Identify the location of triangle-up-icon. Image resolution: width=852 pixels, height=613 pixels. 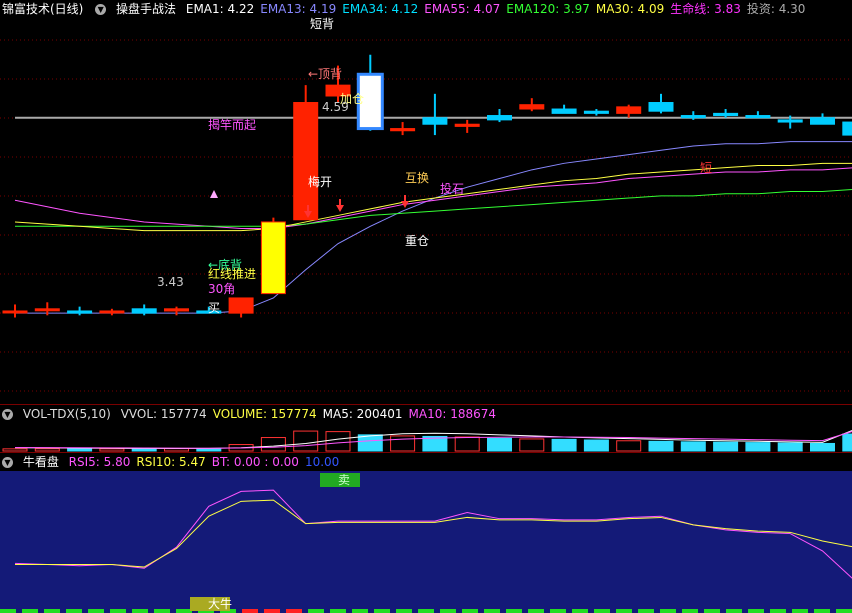
(214, 194).